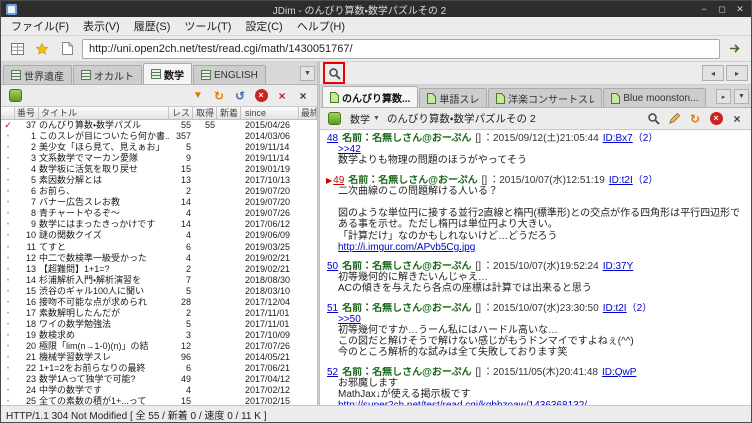  What do you see at coordinates (159, 357) in the screenshot?
I see `thread-list-row: ● 21 機械学習数学スレ 96 2014/05/21` at bounding box center [159, 357].